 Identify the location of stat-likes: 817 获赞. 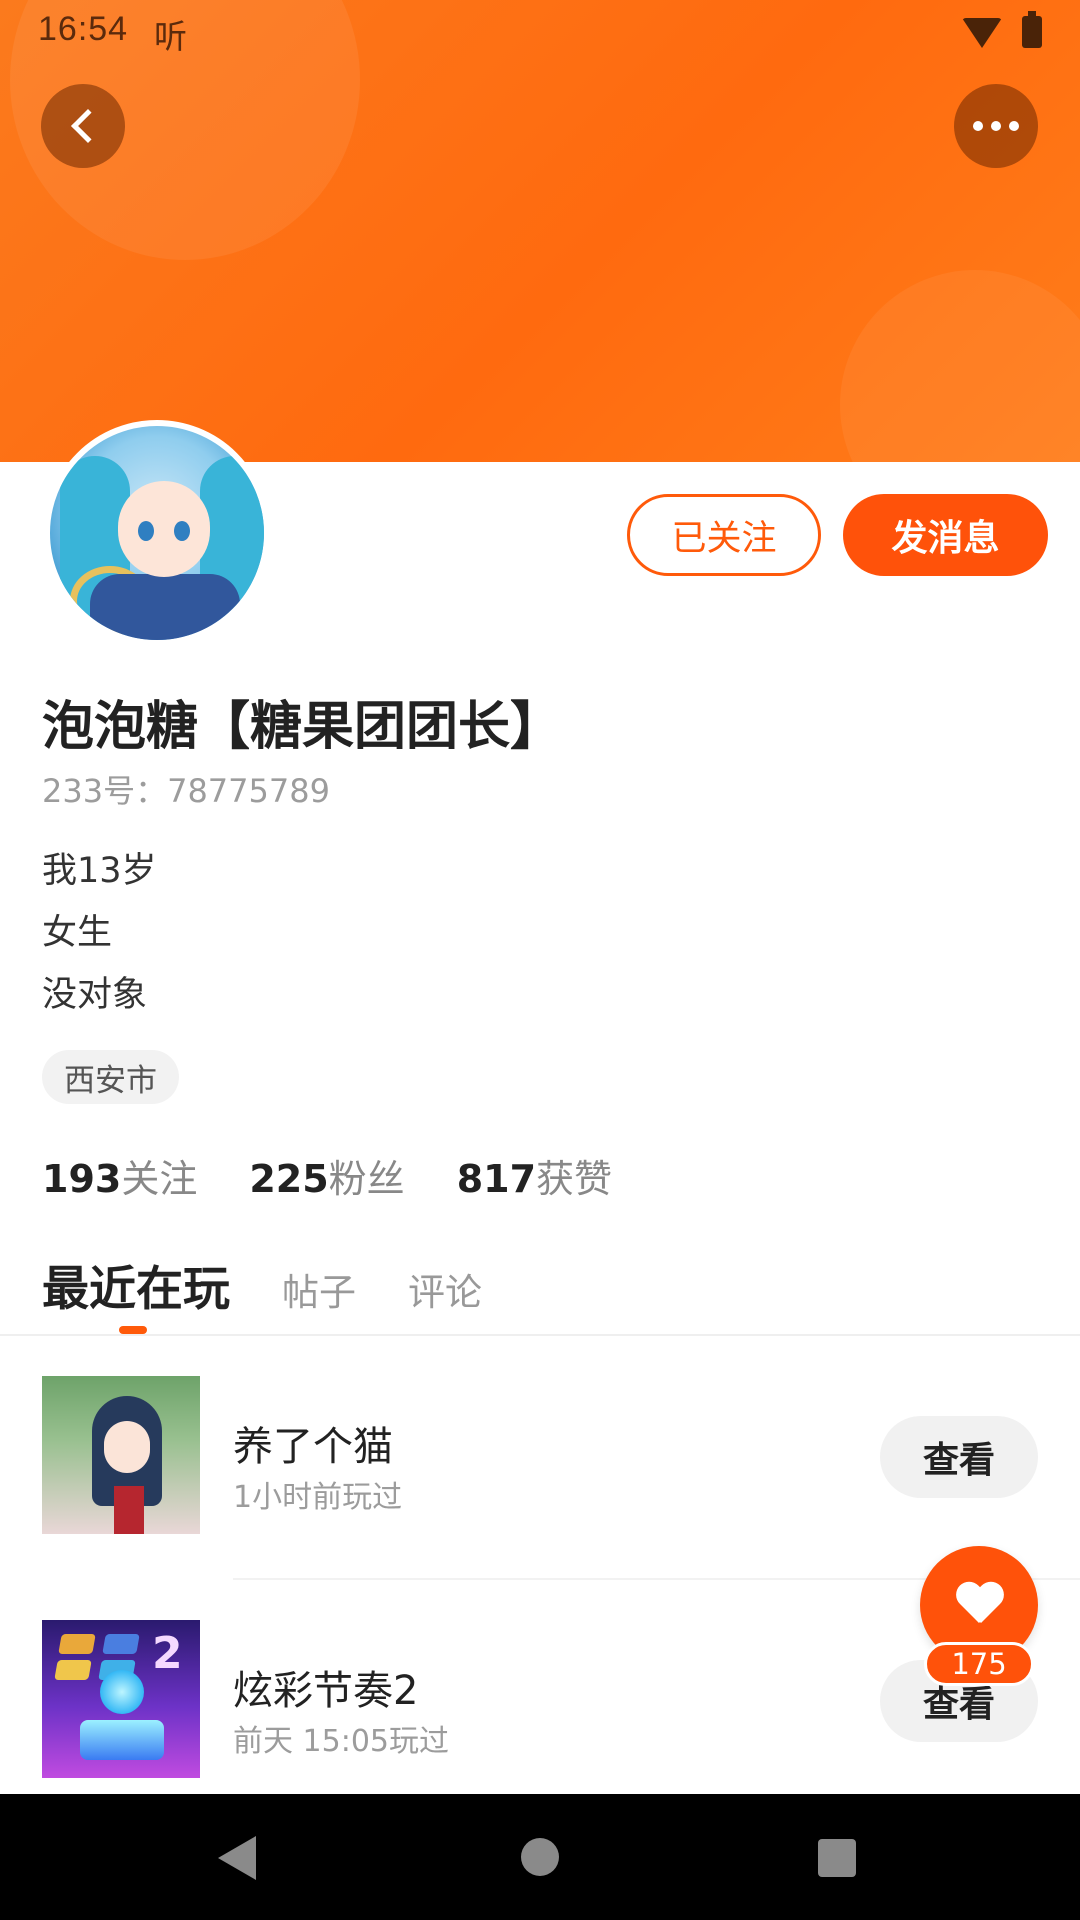
(534, 1175).